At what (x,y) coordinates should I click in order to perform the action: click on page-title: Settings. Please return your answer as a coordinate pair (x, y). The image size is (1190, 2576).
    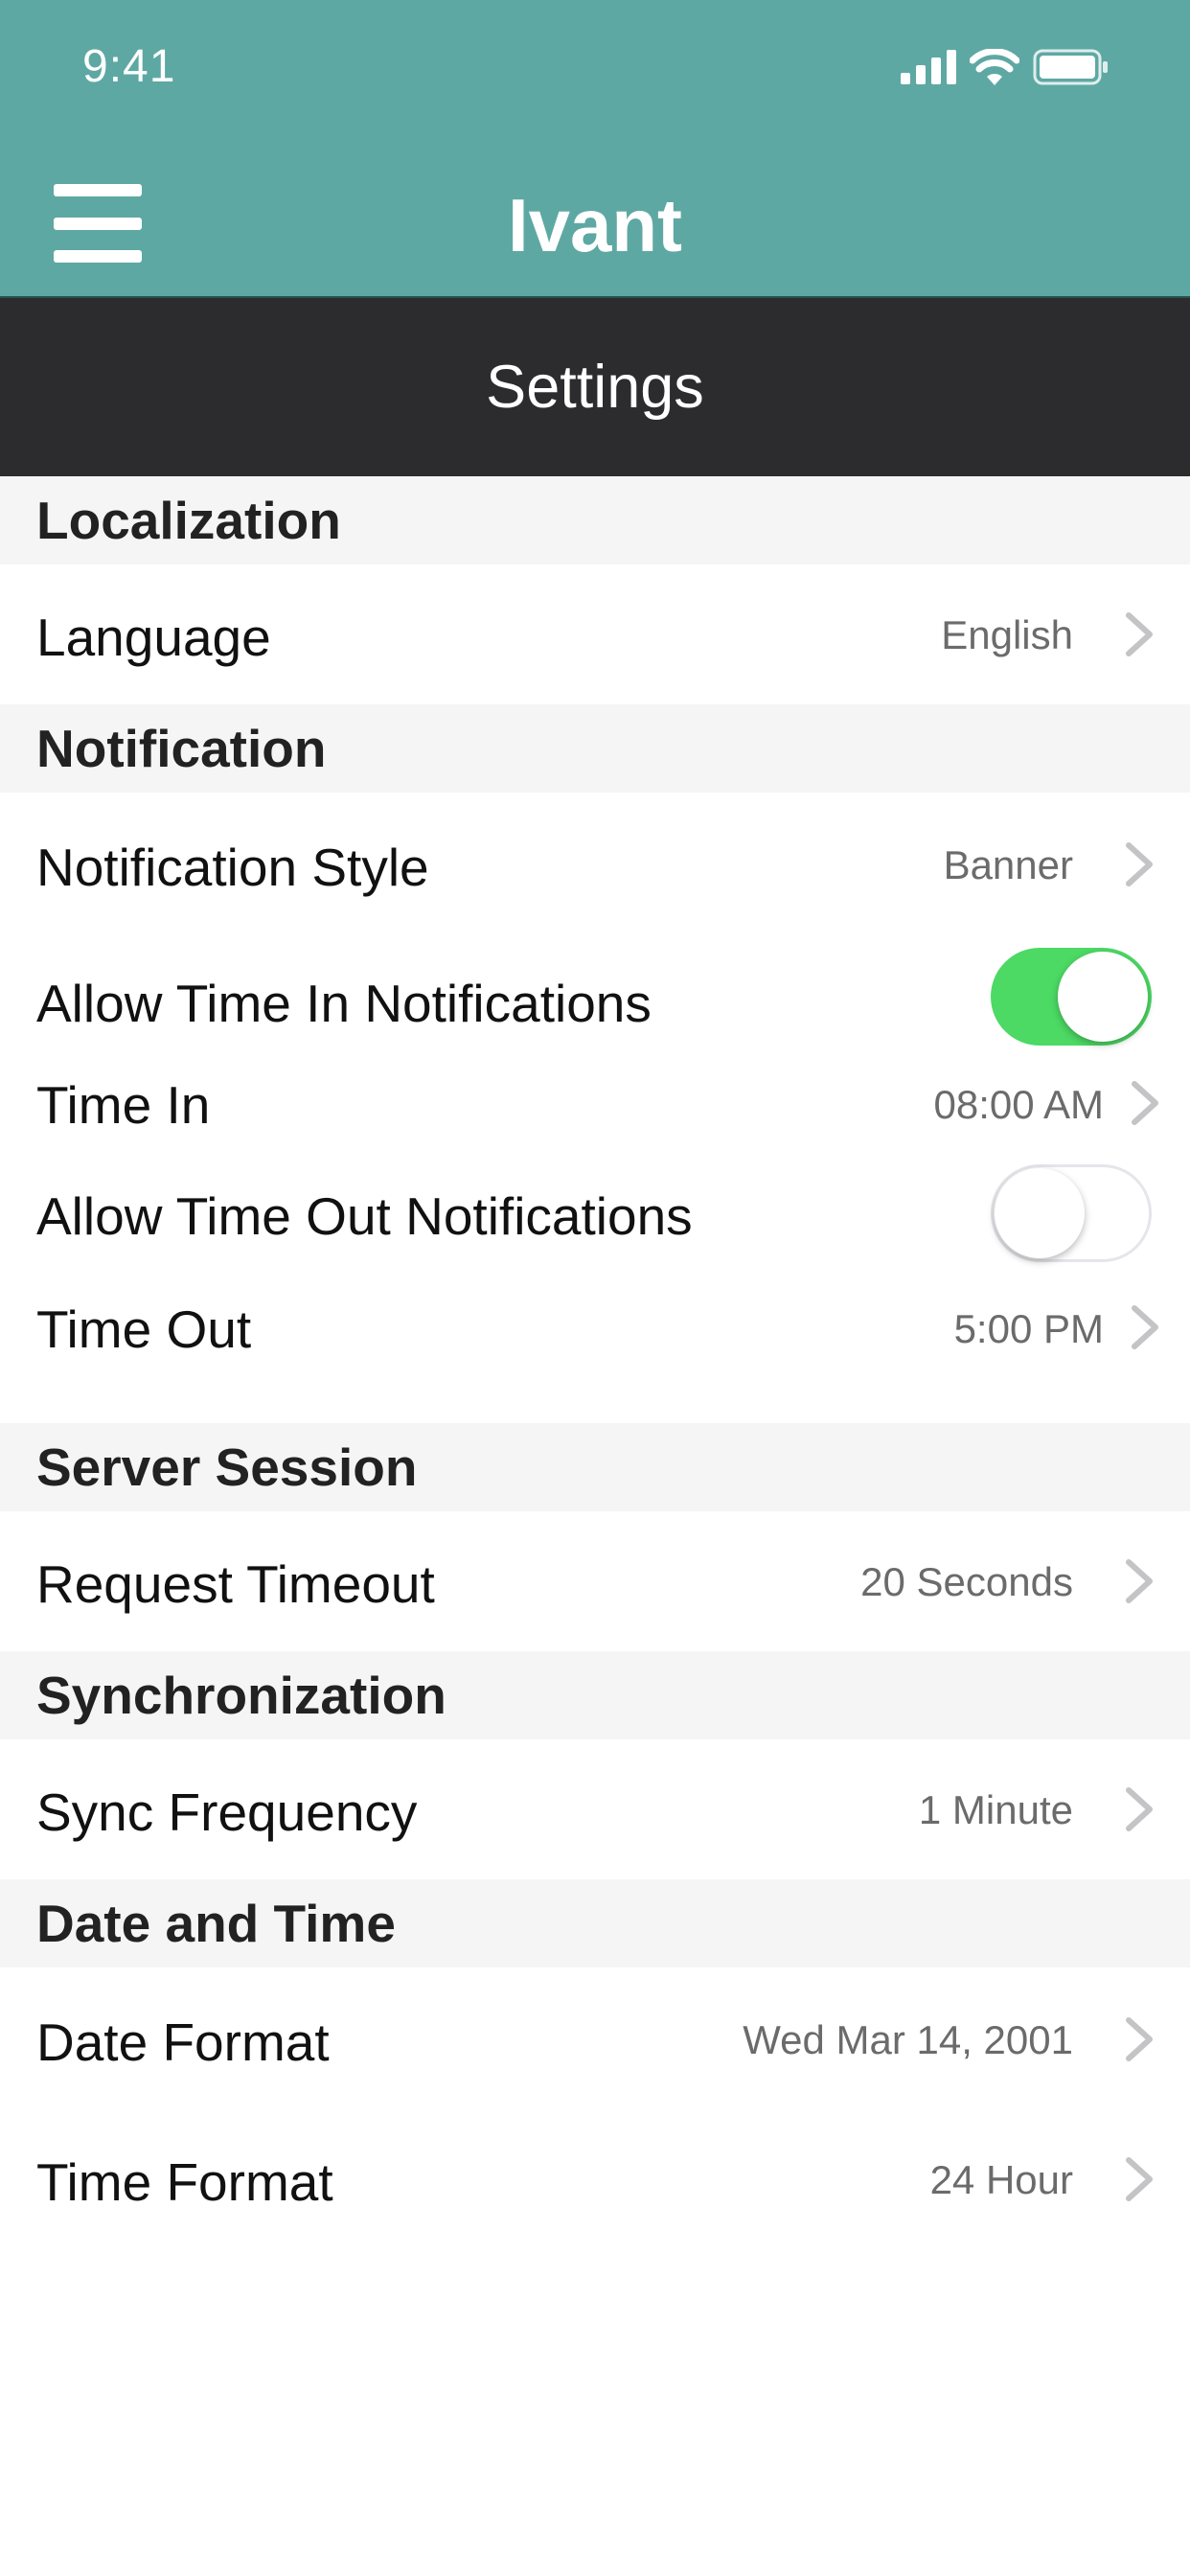
    Looking at the image, I should click on (595, 387).